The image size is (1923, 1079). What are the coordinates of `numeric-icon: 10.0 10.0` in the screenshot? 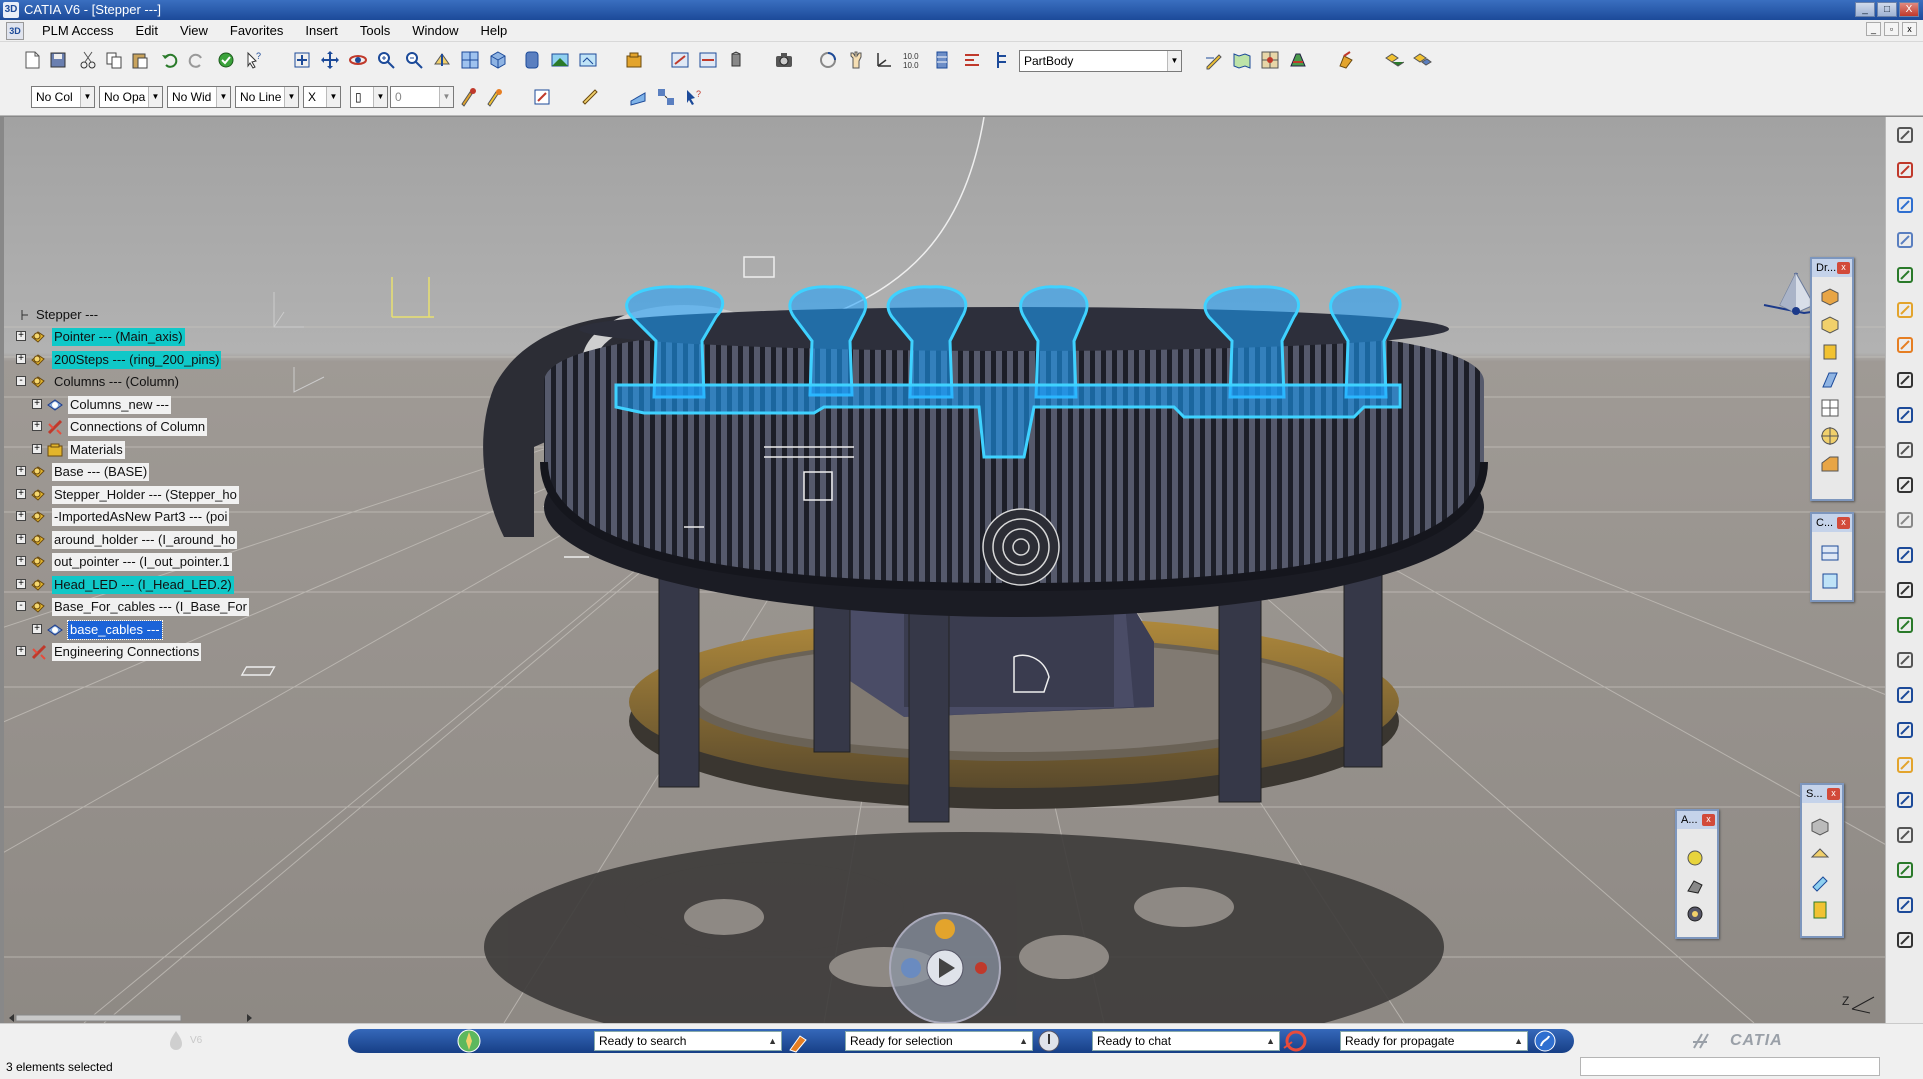 It's located at (912, 60).